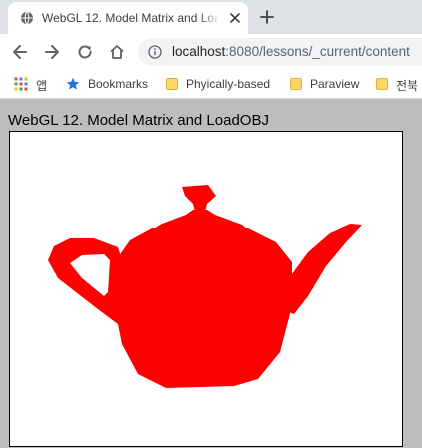 The width and height of the screenshot is (422, 448). I want to click on plus-icon, so click(267, 17).